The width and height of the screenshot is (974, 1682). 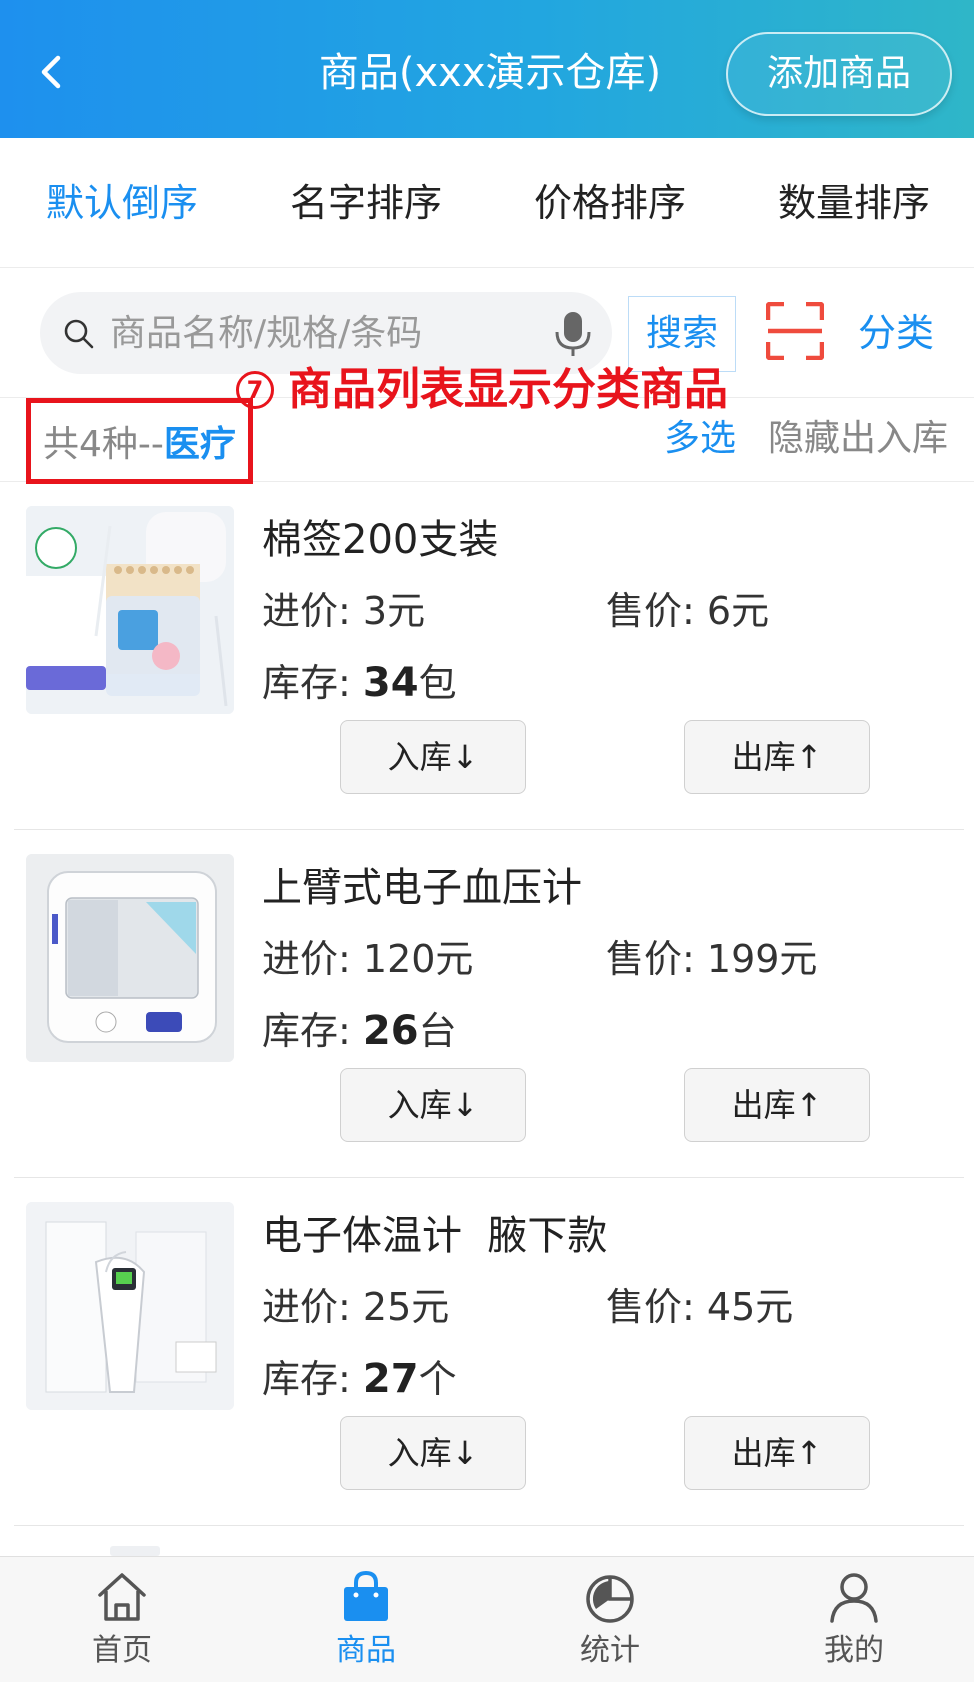 I want to click on annotation-text: 商品列表显示分类商品, so click(x=508, y=389).